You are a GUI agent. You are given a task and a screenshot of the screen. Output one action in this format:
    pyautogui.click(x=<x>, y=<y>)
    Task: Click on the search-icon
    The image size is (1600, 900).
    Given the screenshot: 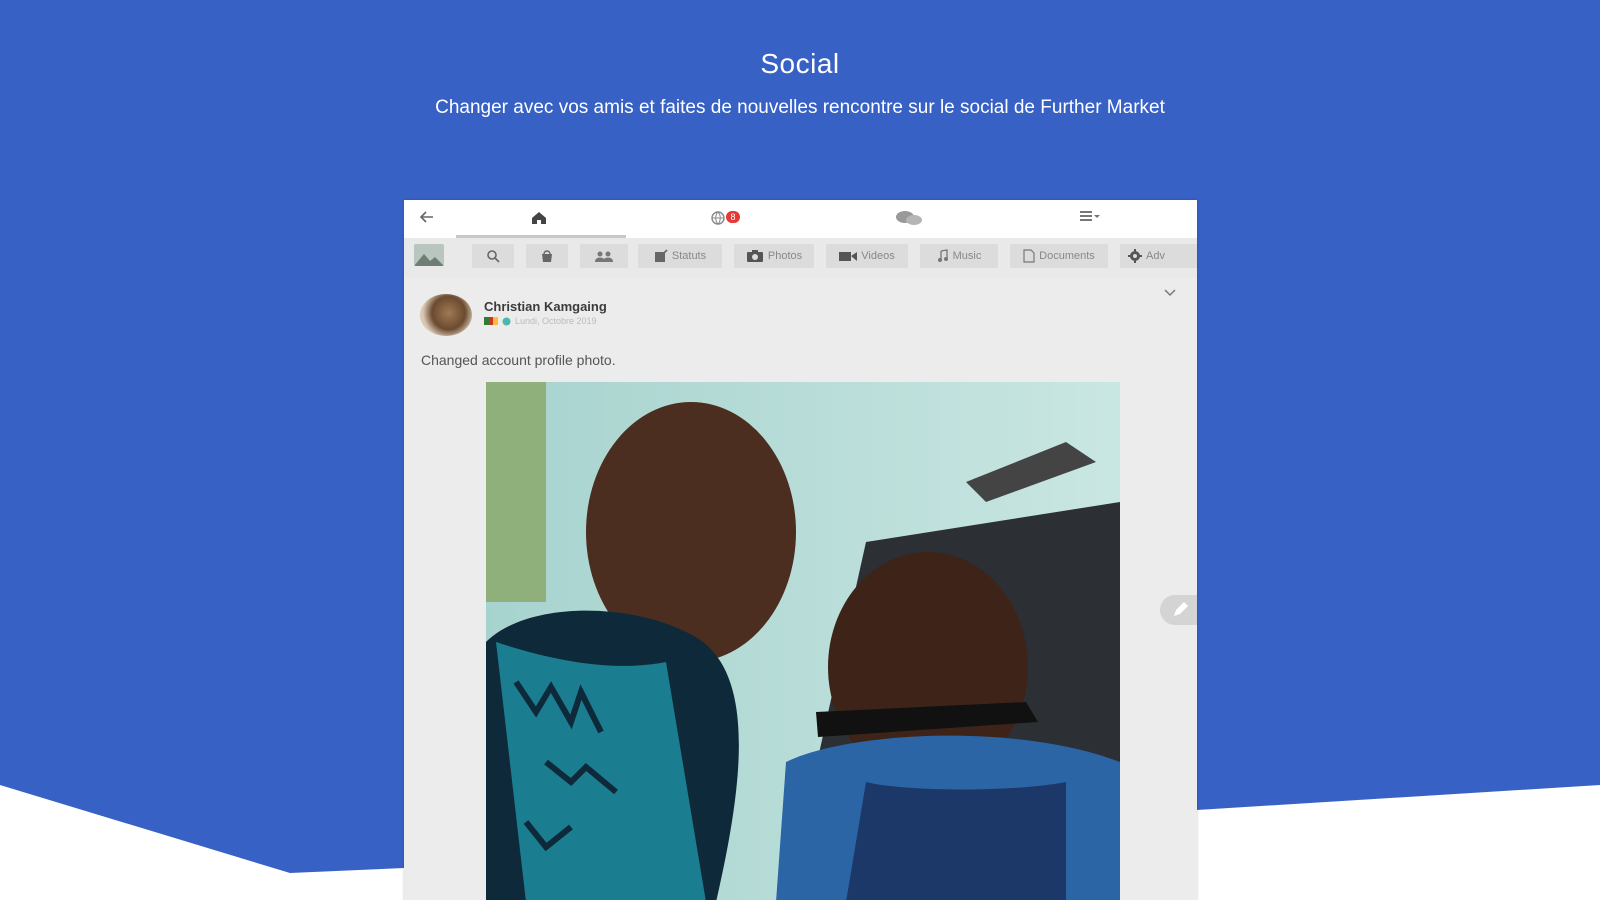 What is the action you would take?
    pyautogui.click(x=493, y=256)
    